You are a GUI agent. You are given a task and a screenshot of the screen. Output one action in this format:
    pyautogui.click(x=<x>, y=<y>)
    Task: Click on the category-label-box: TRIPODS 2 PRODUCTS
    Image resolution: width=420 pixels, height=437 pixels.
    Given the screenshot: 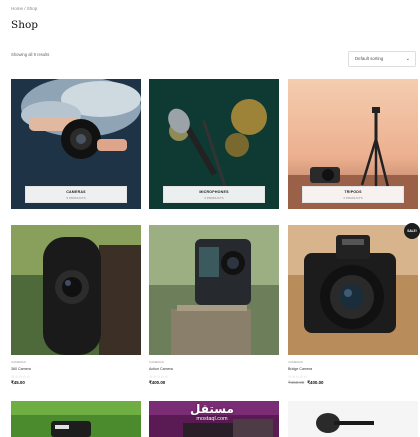 What is the action you would take?
    pyautogui.click(x=353, y=194)
    